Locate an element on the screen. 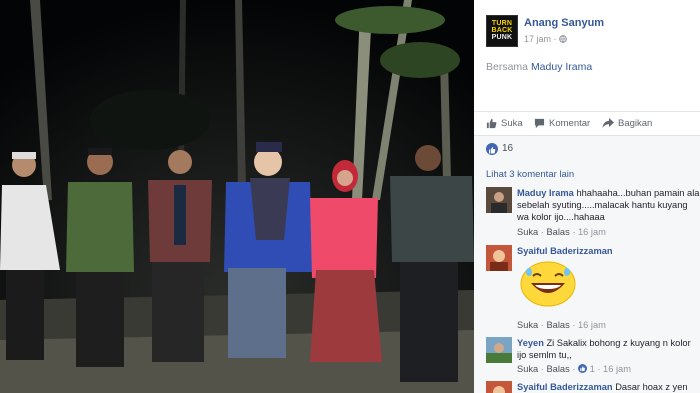 This screenshot has height=393, width=700. view-more-comments-link: Lihat 3 komentar lain is located at coordinates (530, 174).